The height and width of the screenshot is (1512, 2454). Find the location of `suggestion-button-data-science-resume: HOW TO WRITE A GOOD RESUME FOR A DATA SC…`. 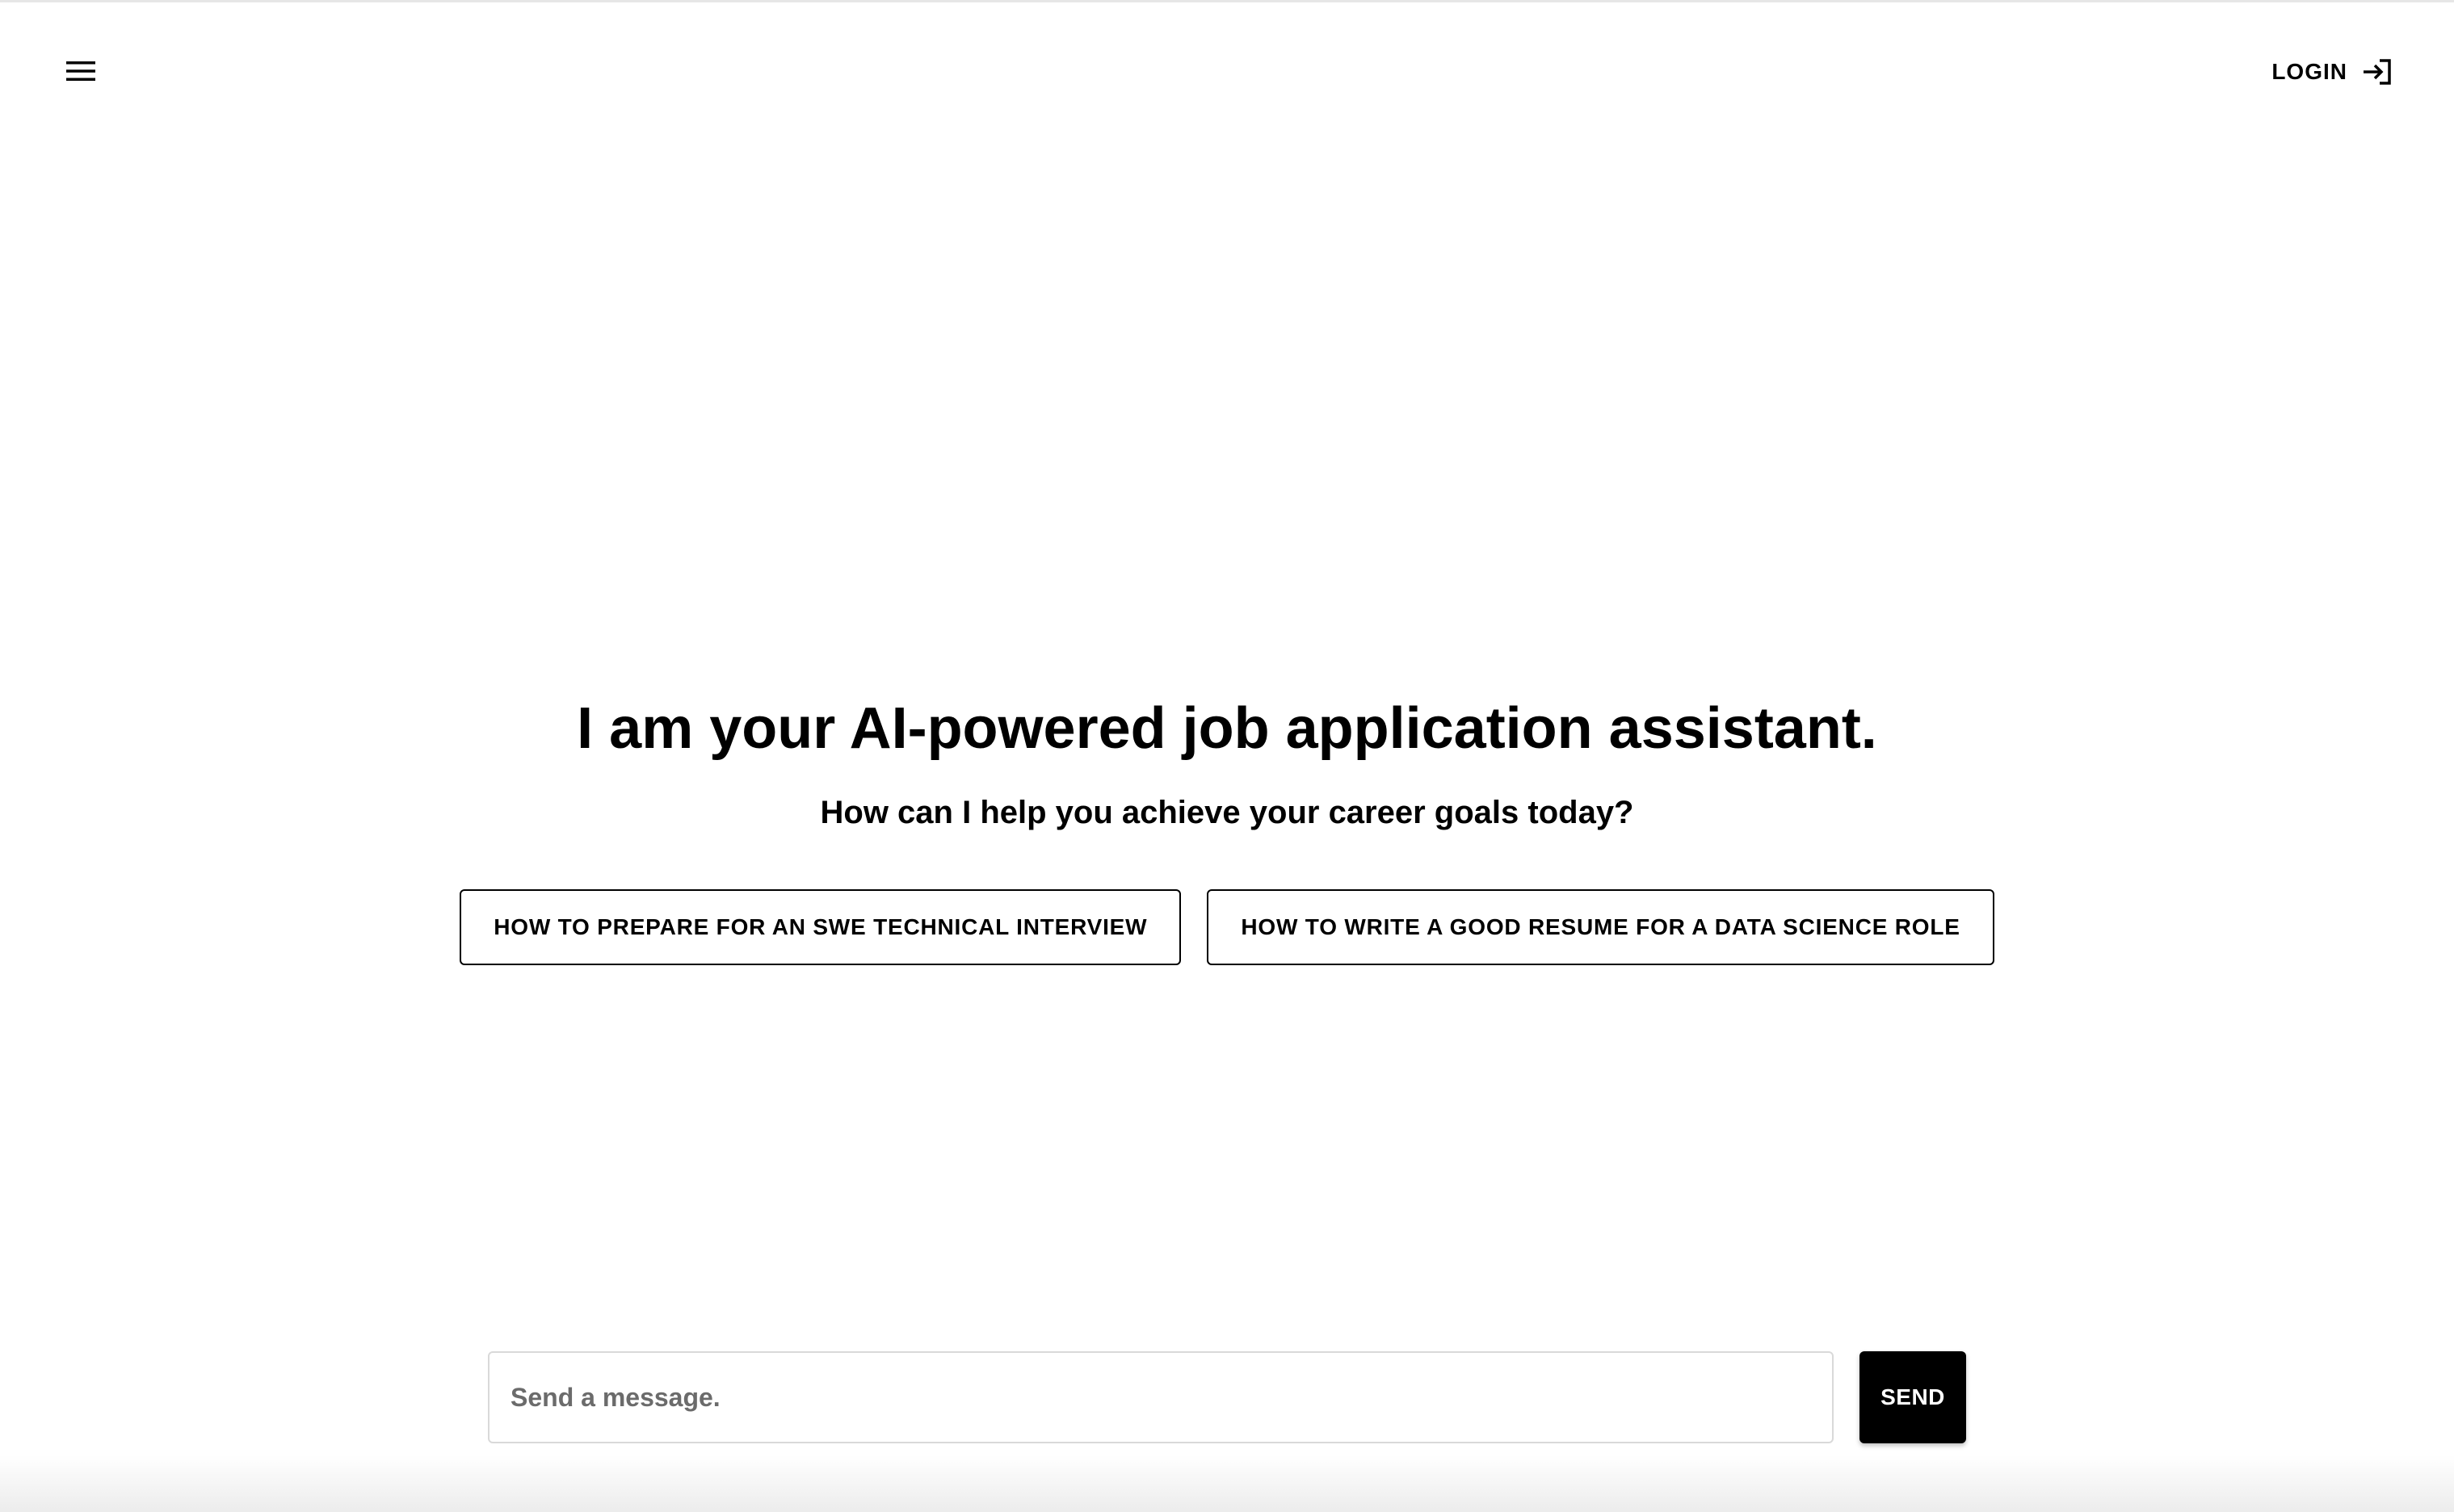

suggestion-button-data-science-resume: HOW TO WRITE A GOOD RESUME FOR A DATA SC… is located at coordinates (1600, 927).